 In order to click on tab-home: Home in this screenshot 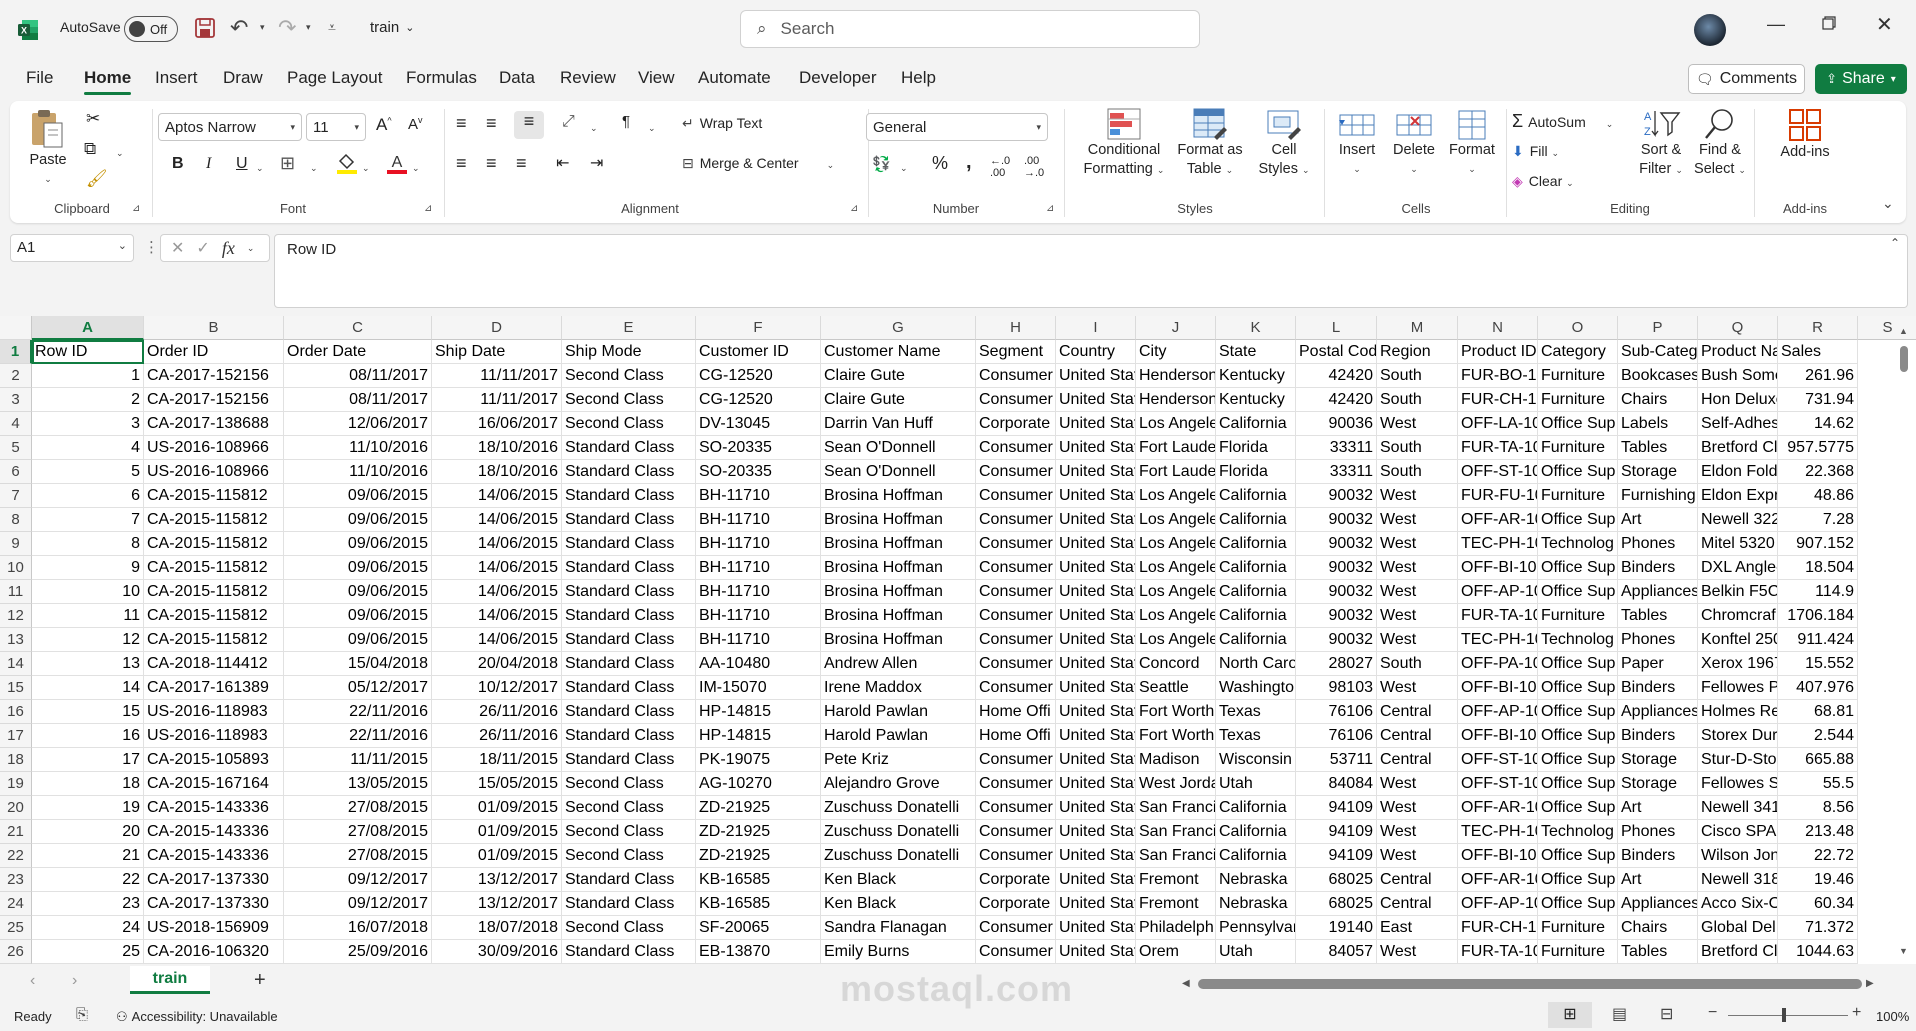, I will do `click(108, 81)`.